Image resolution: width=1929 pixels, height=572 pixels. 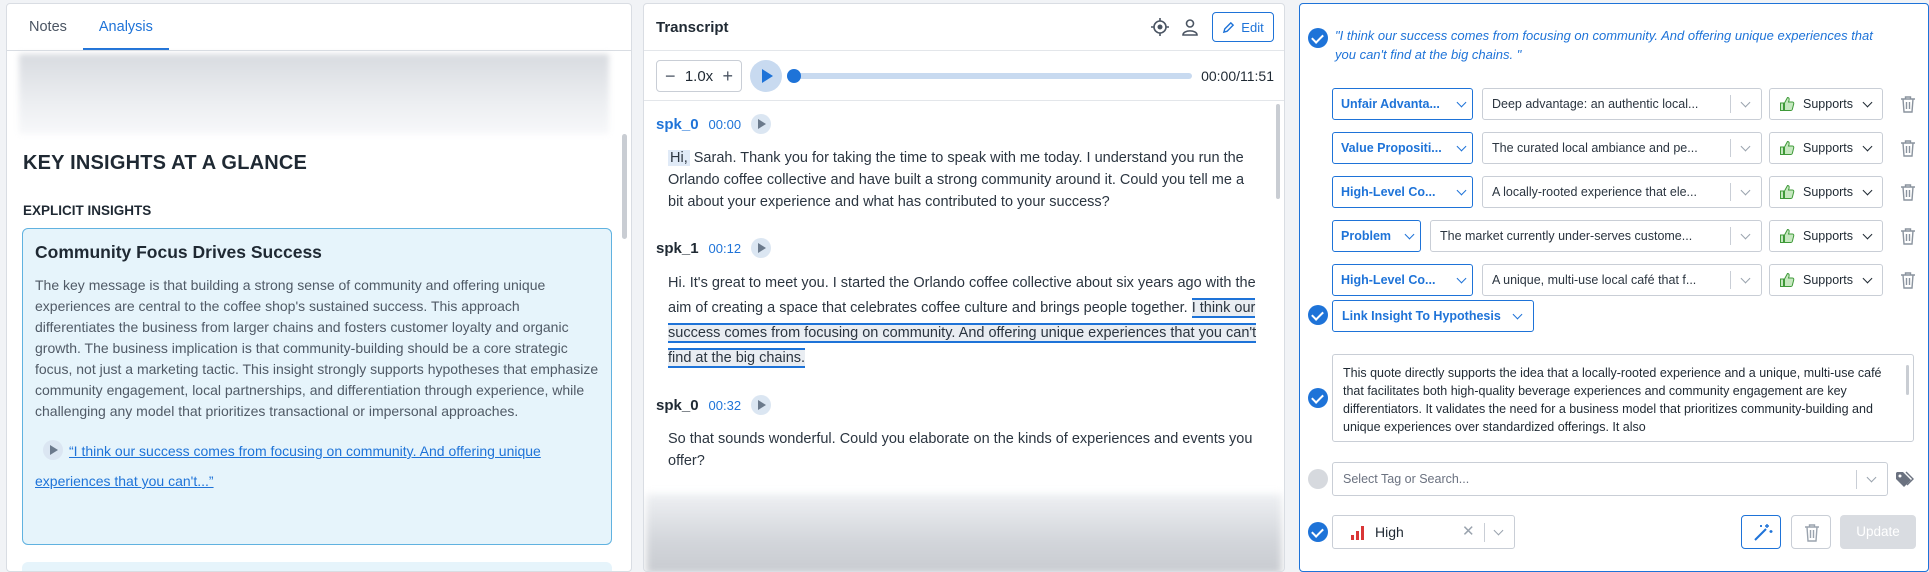 What do you see at coordinates (87, 210) in the screenshot?
I see `section-heading: EXPLICIT INSIGHTS` at bounding box center [87, 210].